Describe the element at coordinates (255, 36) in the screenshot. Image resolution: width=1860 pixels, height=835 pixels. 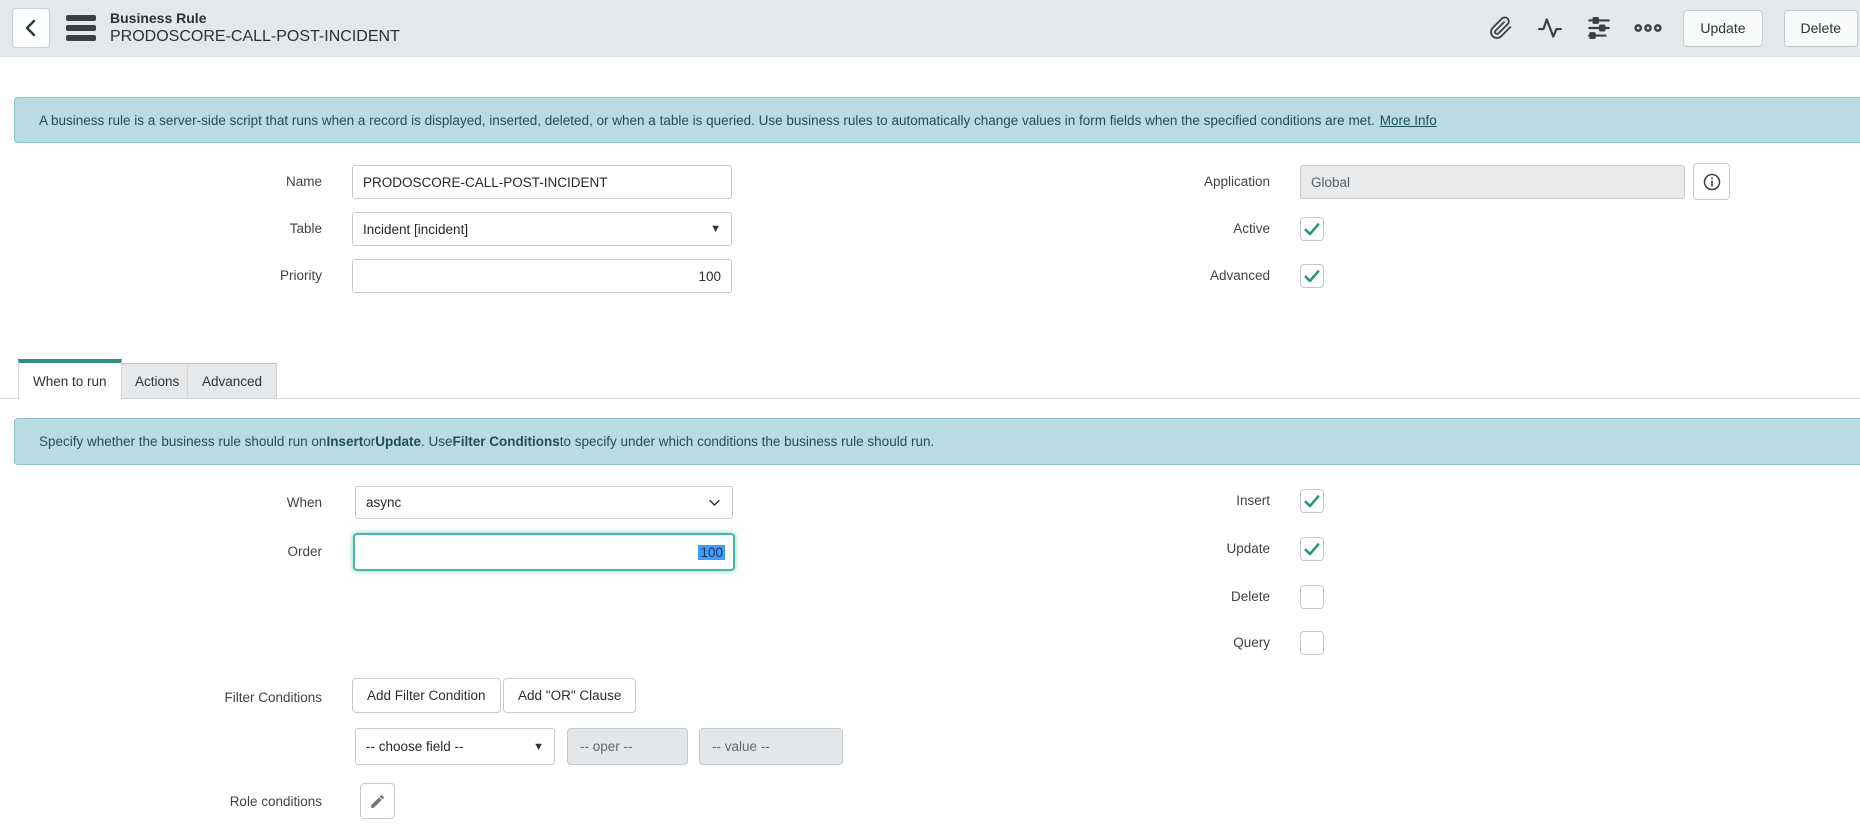
I see `record-name: PRODOSCORE-CALL-POST-INCIDENT` at that location.